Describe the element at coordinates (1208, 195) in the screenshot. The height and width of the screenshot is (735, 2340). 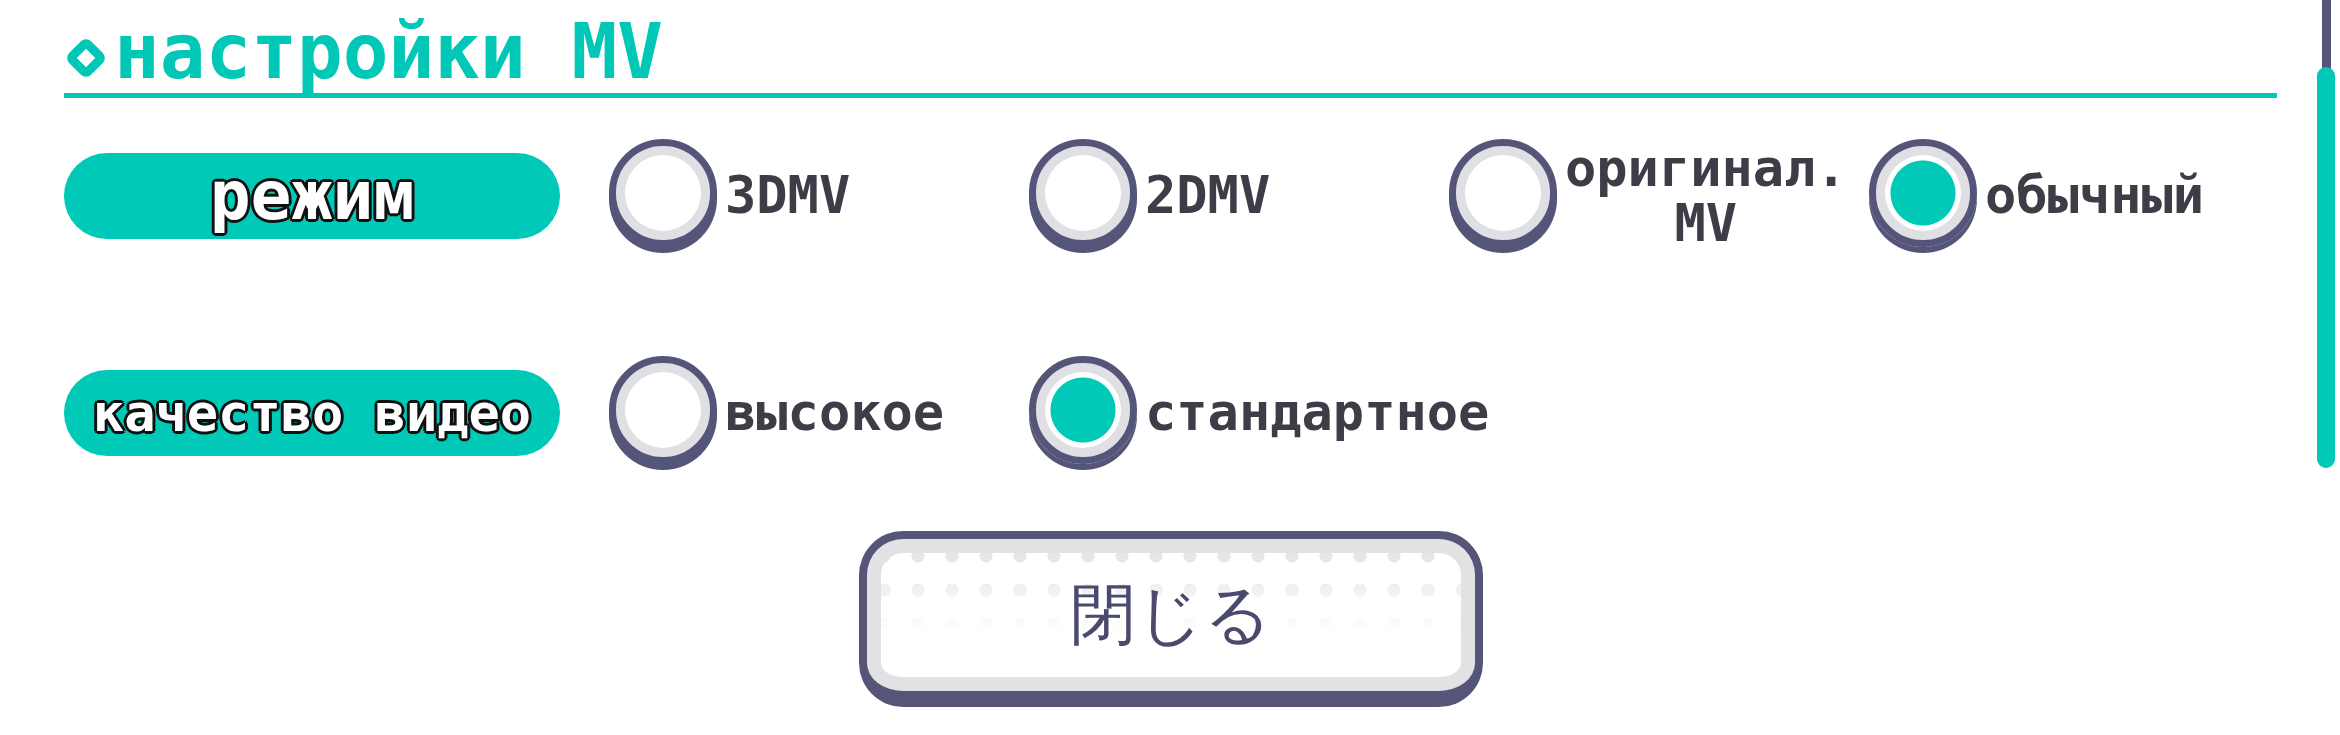
I see `option-label: 2DMV` at that location.